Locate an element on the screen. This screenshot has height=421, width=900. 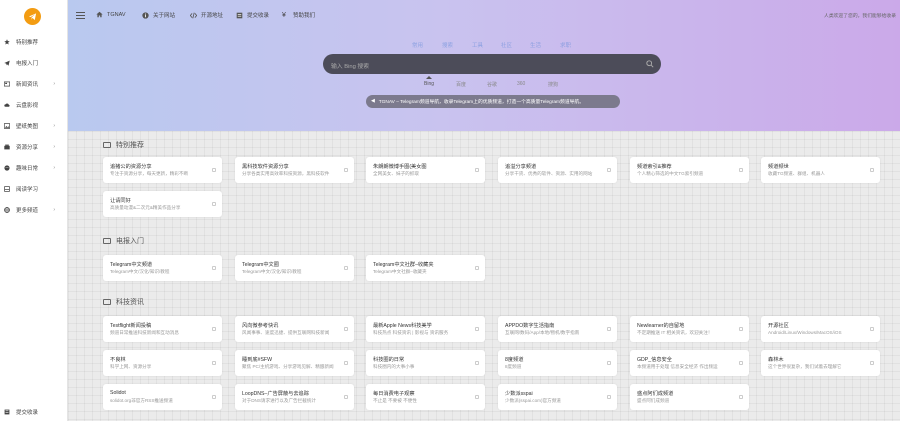
site-card: 朱朗朗微博手图(美女图 全网美女、妹子的抓取 is located at coordinates (425, 170).